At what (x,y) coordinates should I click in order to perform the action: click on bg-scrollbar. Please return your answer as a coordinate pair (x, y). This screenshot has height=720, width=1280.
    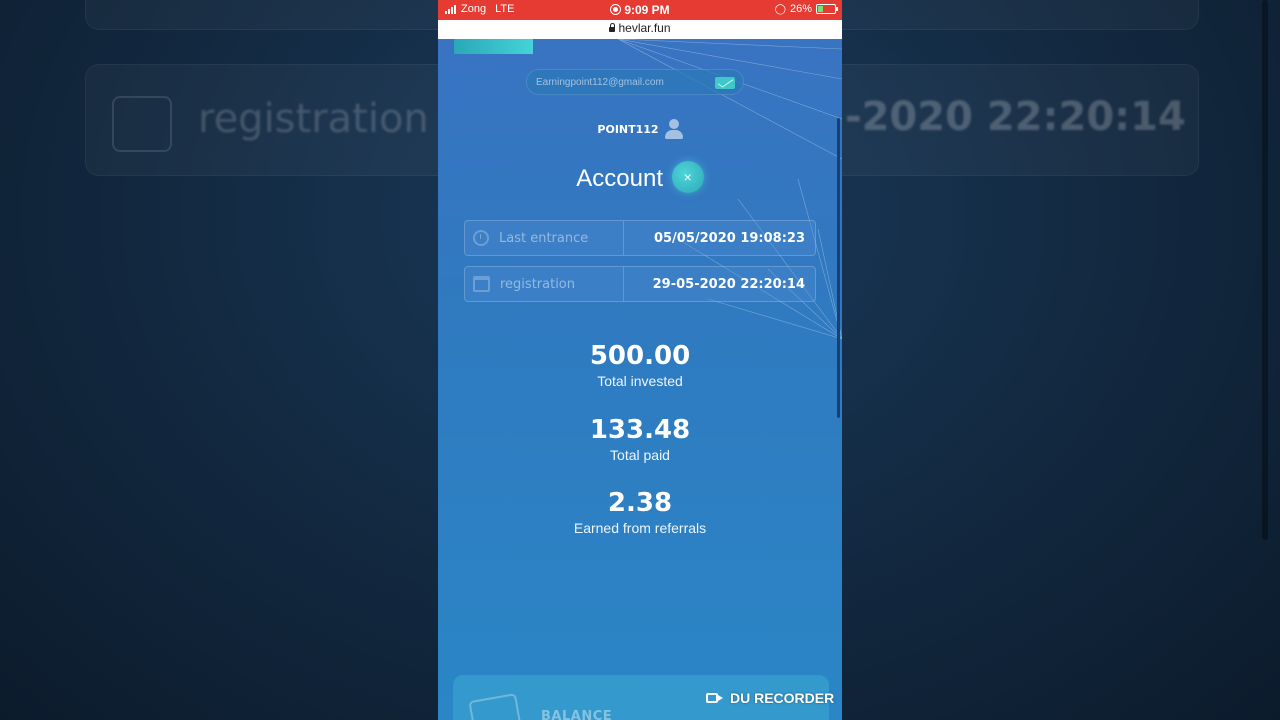
    Looking at the image, I should click on (1265, 270).